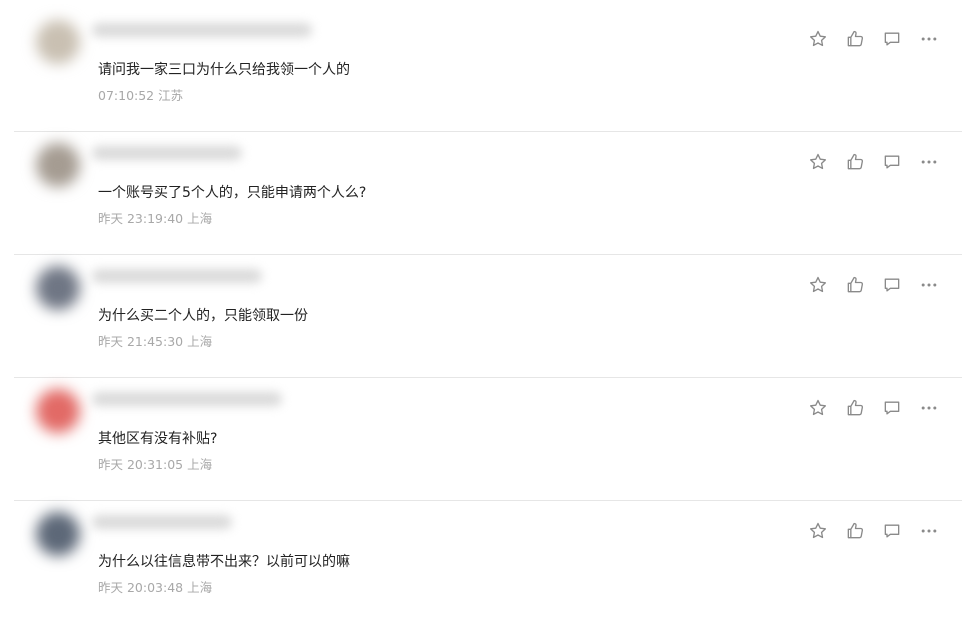  Describe the element at coordinates (224, 70) in the screenshot. I see `comment-text: 请问我一家三口为什么只给我领一个人的` at that location.